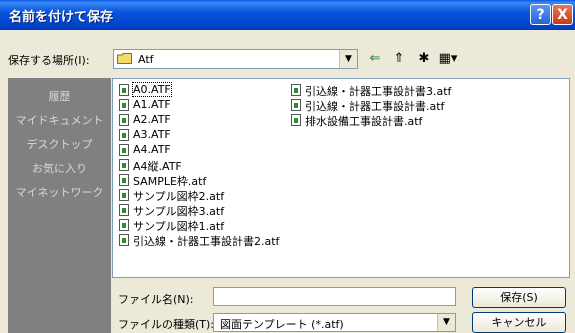  Describe the element at coordinates (59, 205) in the screenshot. I see `places-bar: 履歴 マイドキュメント デスクトップ お気に入り マイネットワーク` at that location.